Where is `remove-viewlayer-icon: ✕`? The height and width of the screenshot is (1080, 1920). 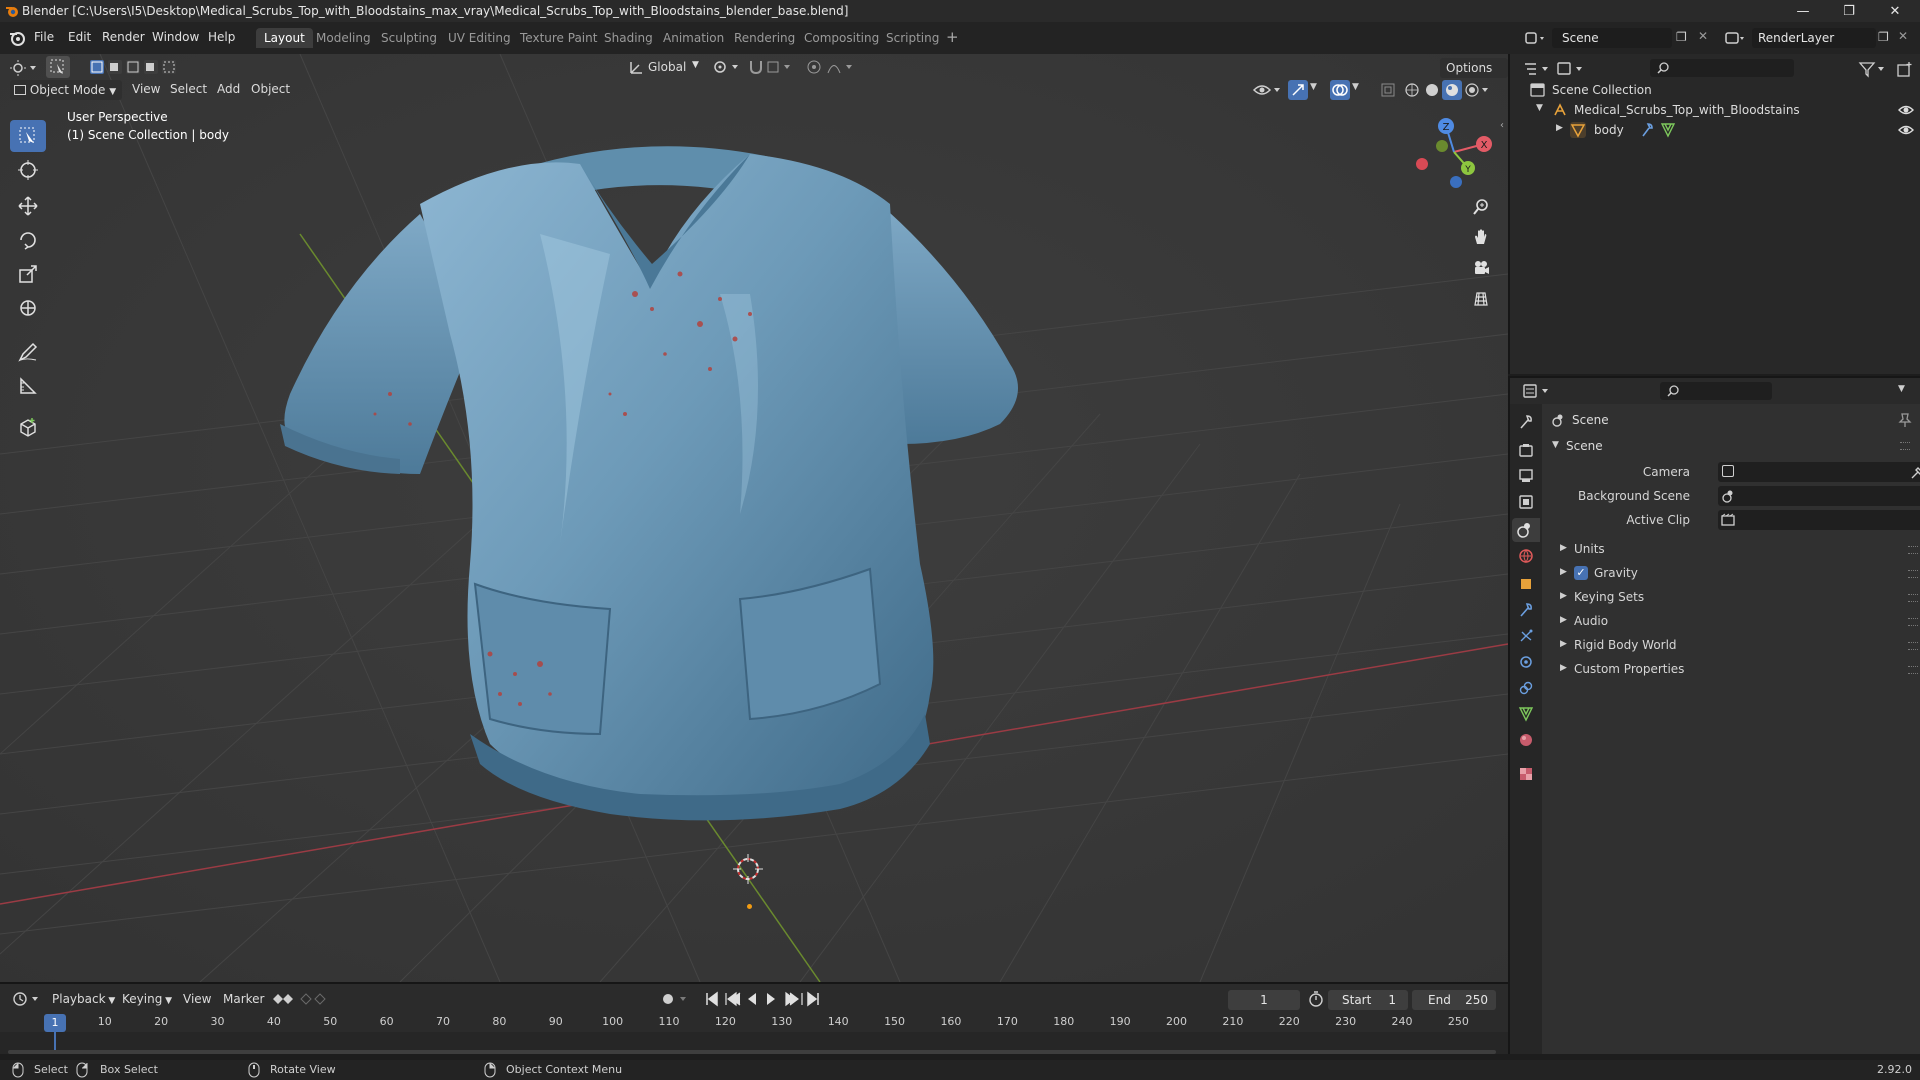
remove-viewlayer-icon: ✕ is located at coordinates (1903, 36).